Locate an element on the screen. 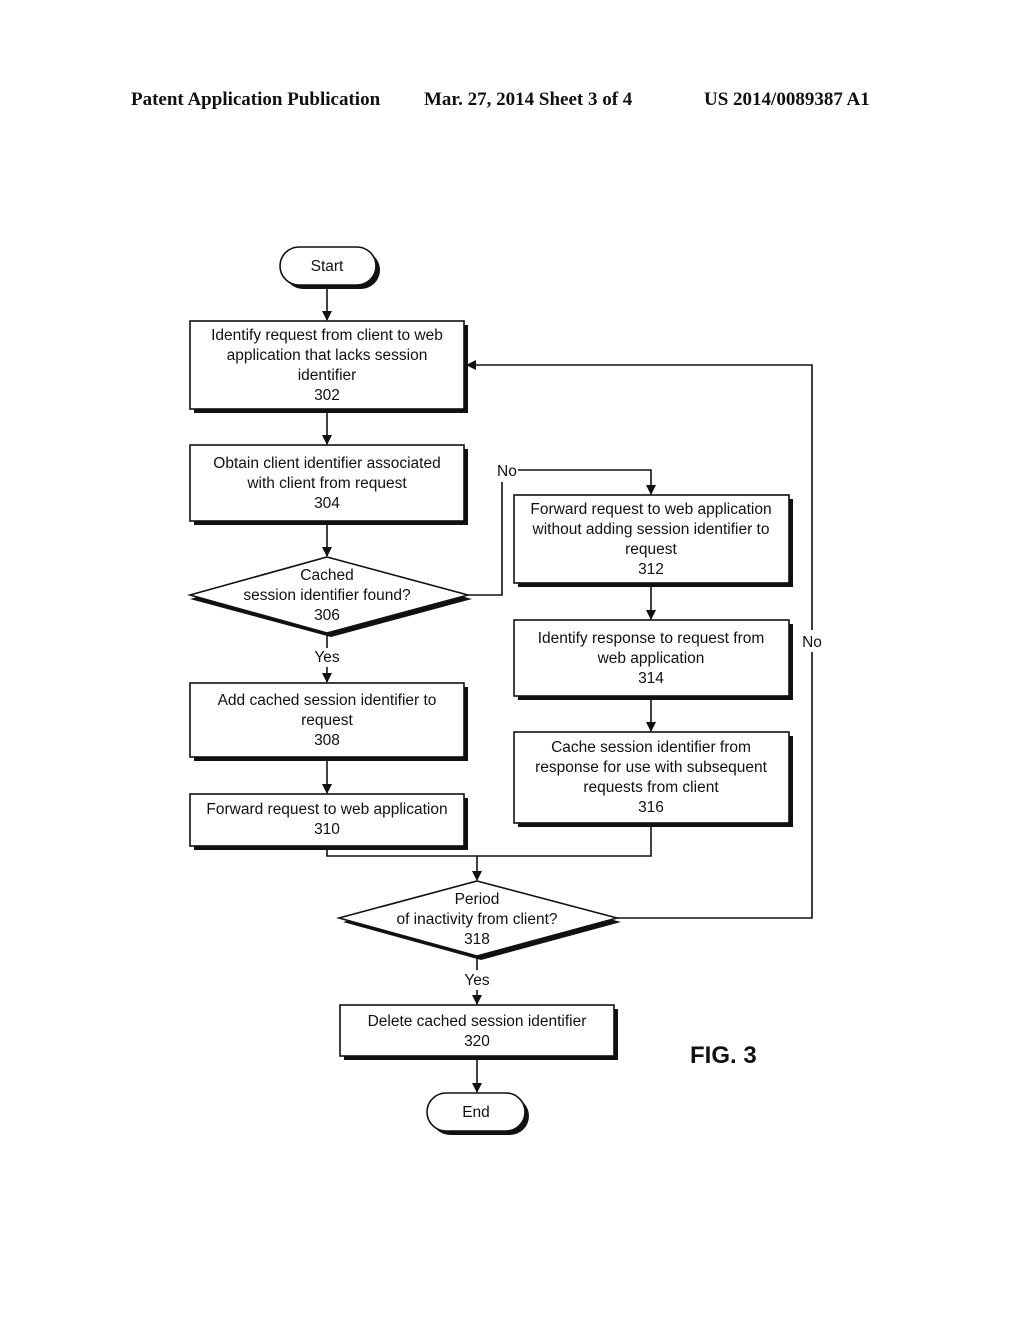 This screenshot has width=1024, height=1320. node-n312-line: request is located at coordinates (651, 549).